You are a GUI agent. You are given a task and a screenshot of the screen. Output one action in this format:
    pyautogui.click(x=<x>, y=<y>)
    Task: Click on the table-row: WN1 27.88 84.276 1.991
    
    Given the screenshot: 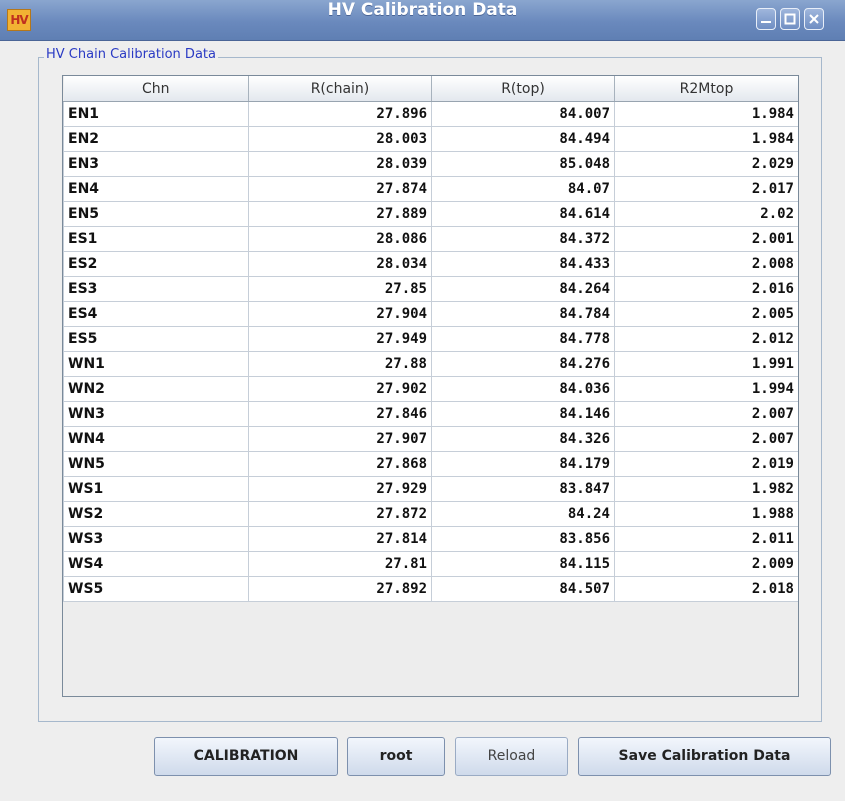 What is the action you would take?
    pyautogui.click(x=430, y=364)
    